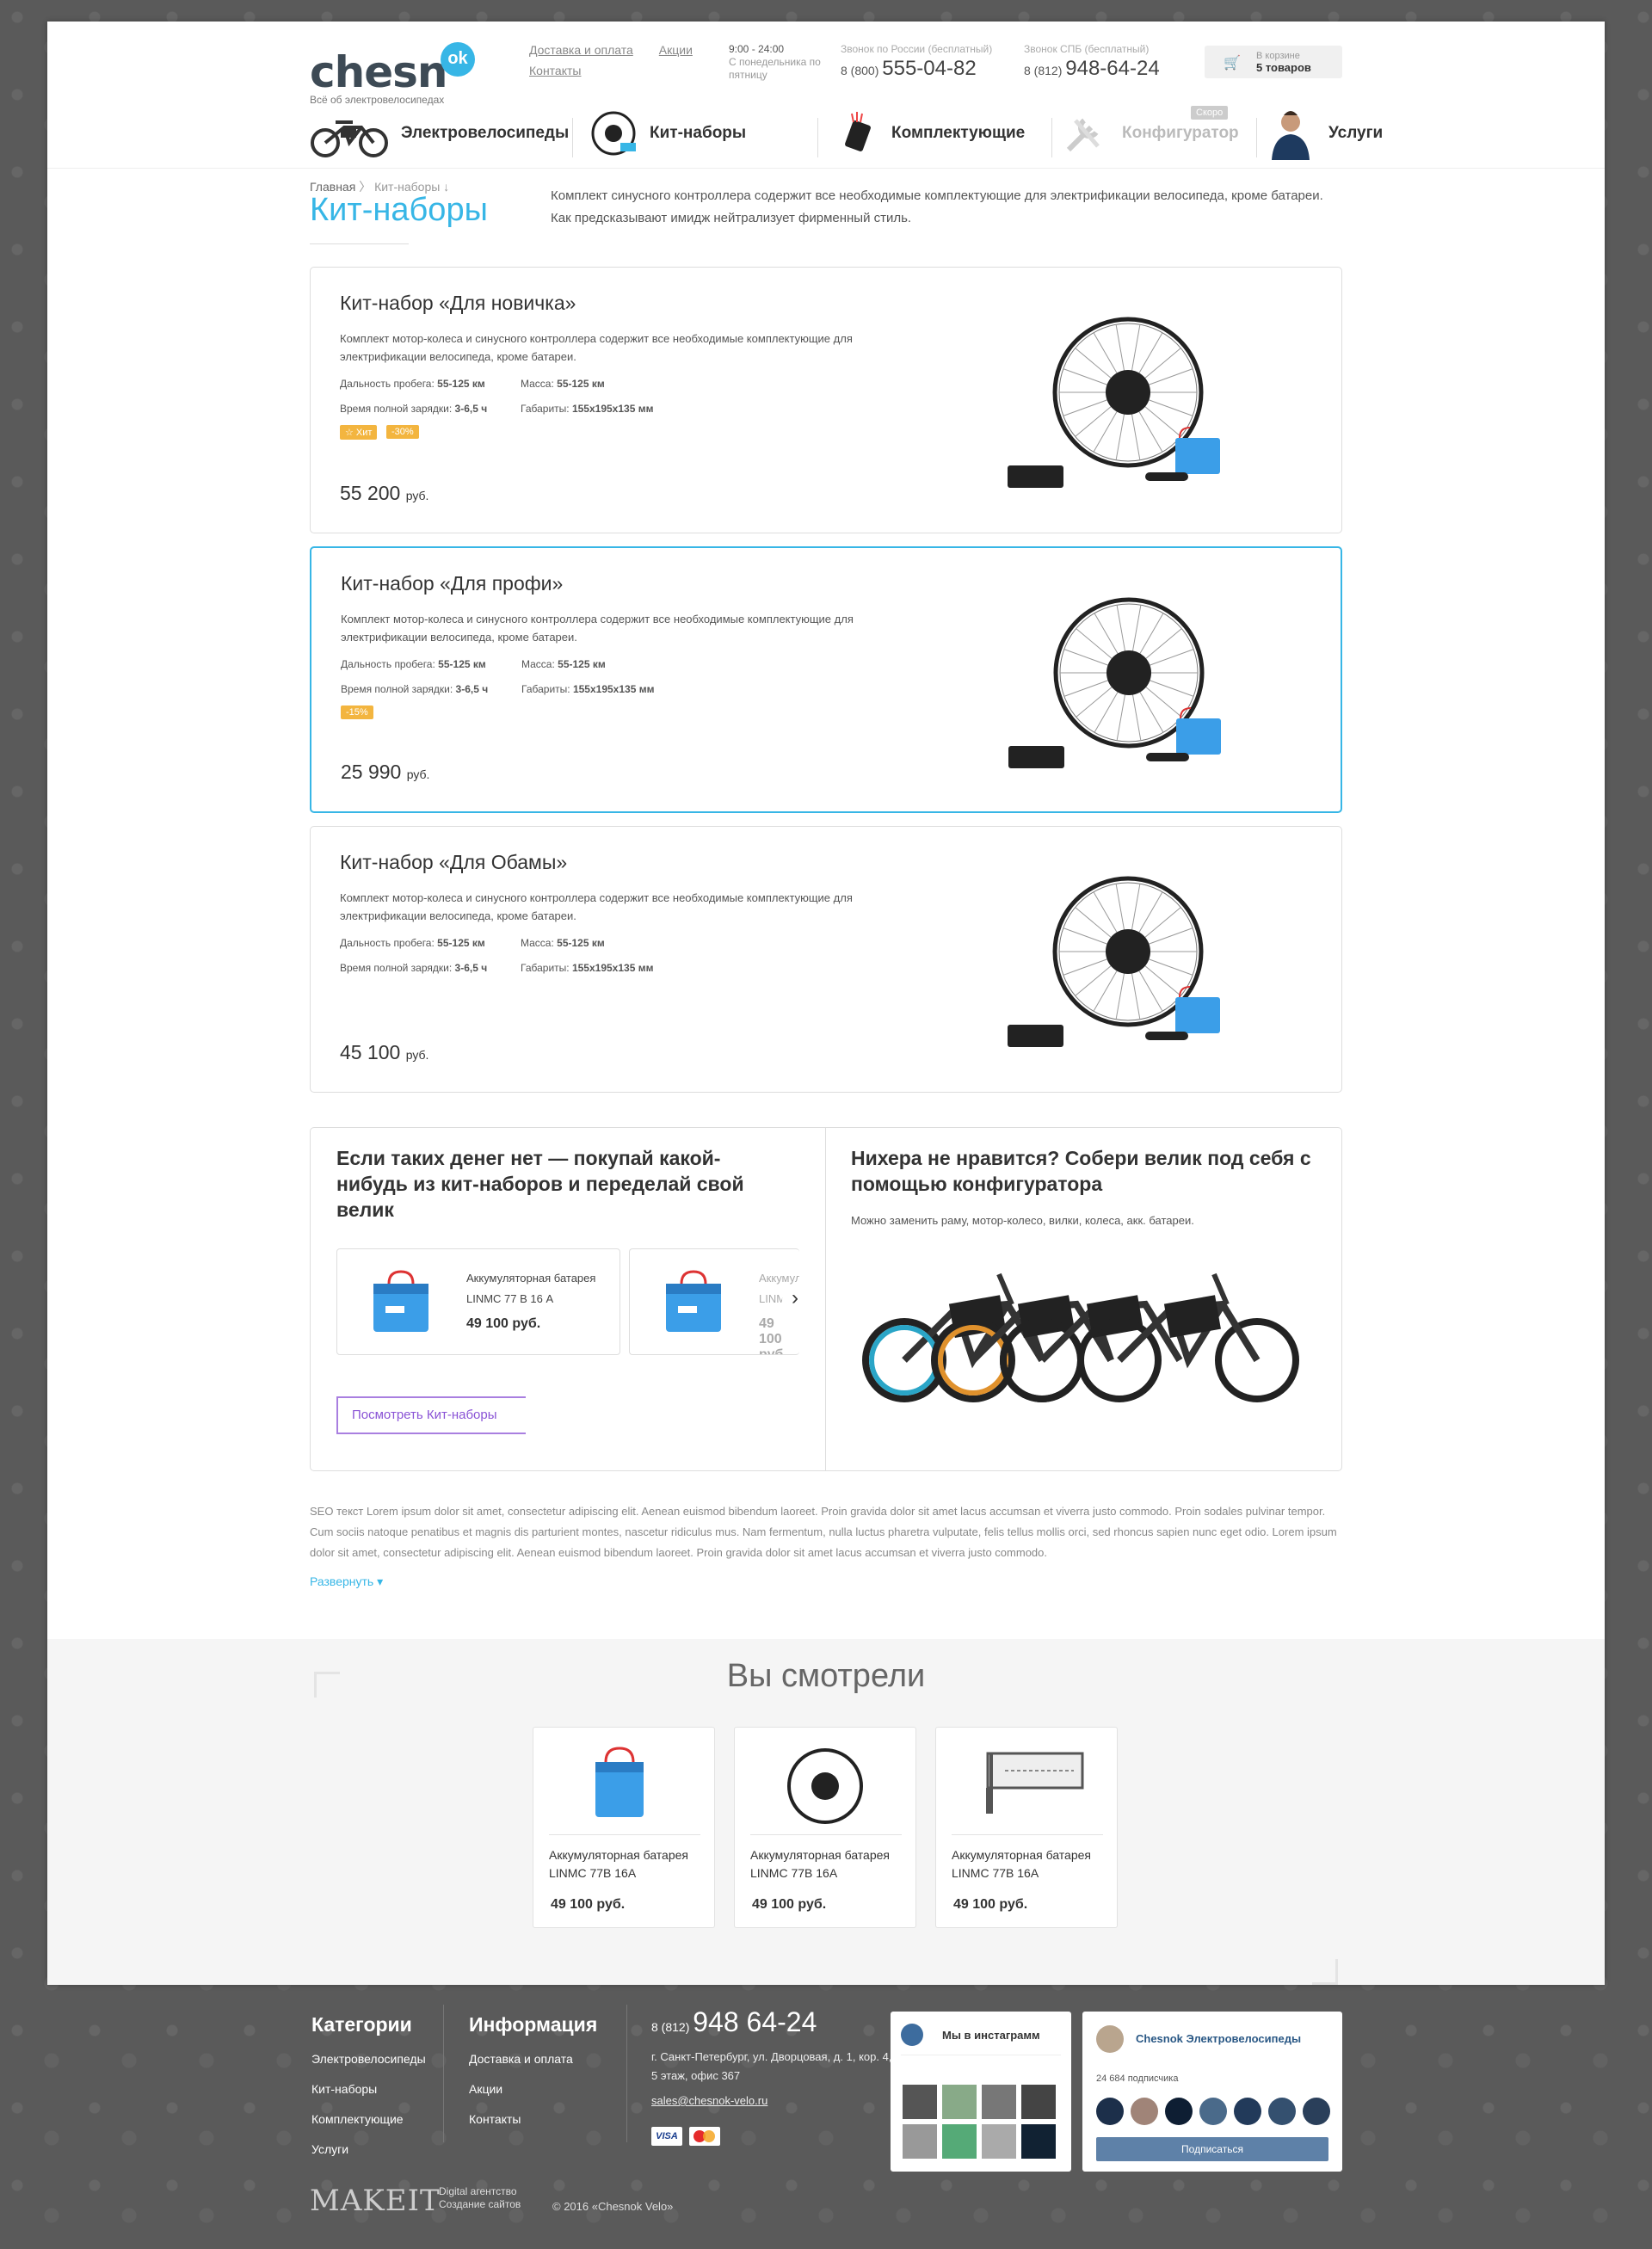 The image size is (1652, 2249). Describe the element at coordinates (521, 2059) in the screenshot. I see `footer-link: Доставка и оплата` at that location.